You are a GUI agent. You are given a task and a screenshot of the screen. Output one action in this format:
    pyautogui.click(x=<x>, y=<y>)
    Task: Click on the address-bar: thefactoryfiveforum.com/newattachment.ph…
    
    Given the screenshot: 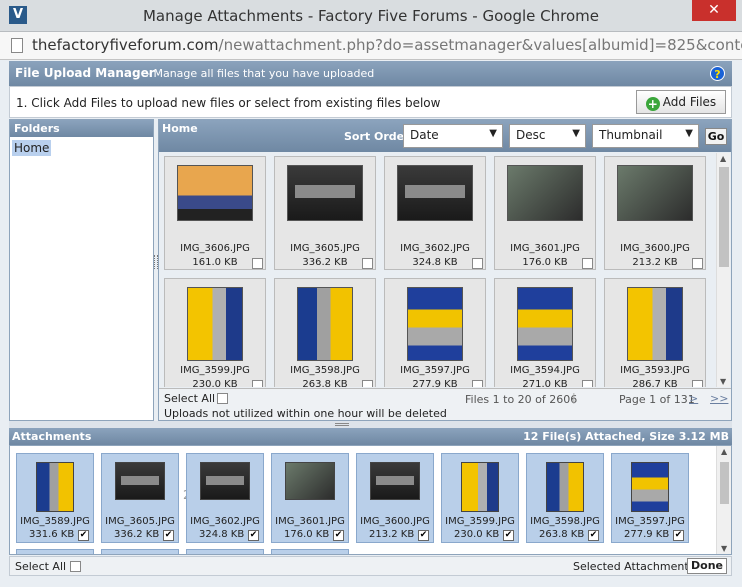 What is the action you would take?
    pyautogui.click(x=371, y=46)
    